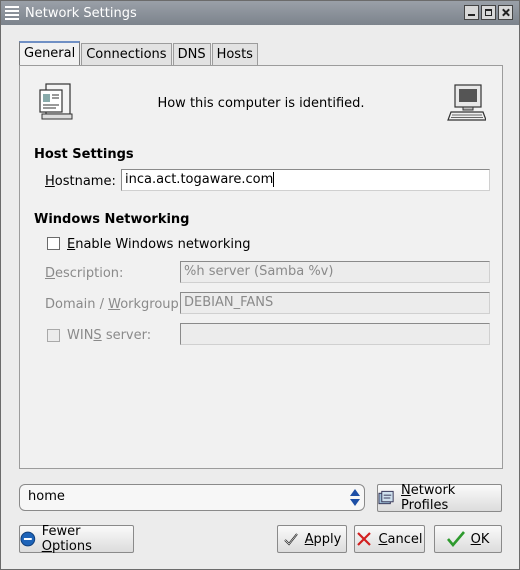 This screenshot has width=520, height=570. Describe the element at coordinates (305, 180) in the screenshot. I see `hostname-field: inca.act.togaware.com` at that location.